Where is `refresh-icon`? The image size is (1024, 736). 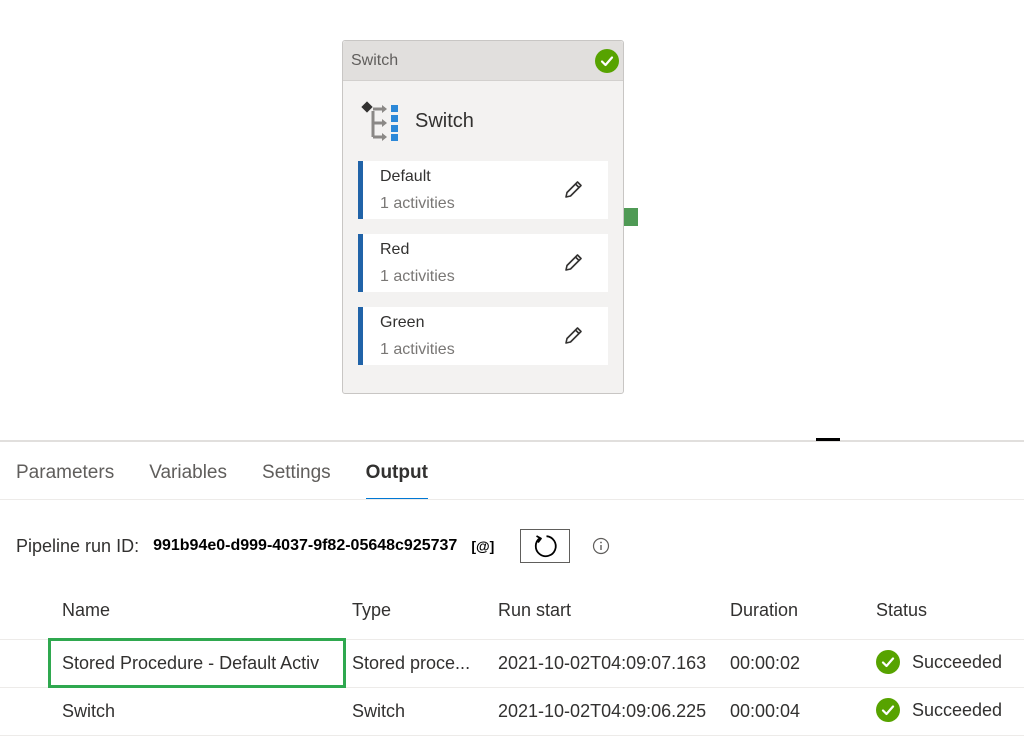 refresh-icon is located at coordinates (546, 546).